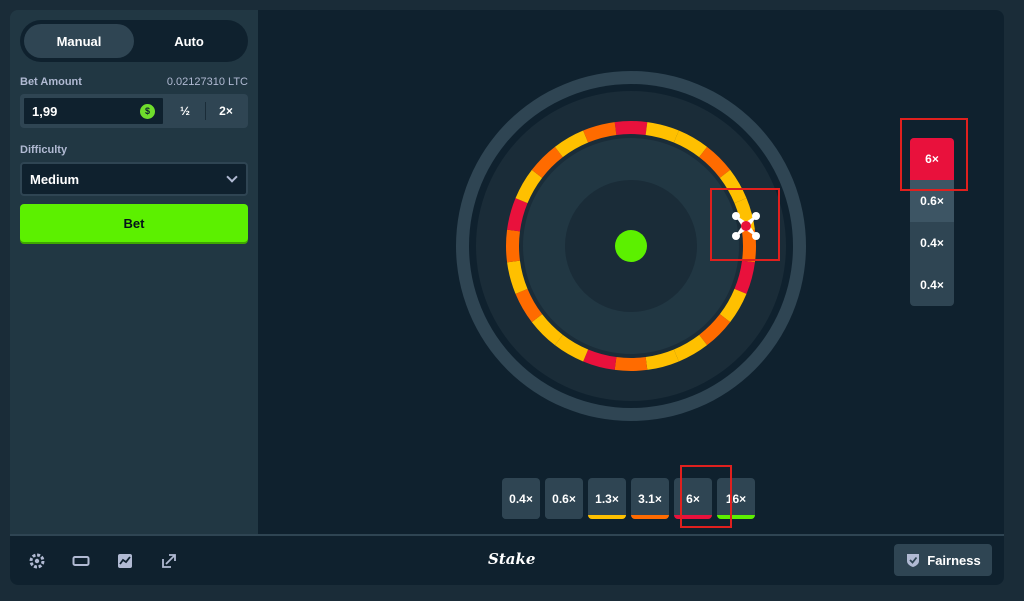  Describe the element at coordinates (82, 111) in the screenshot. I see `bet-amount-input` at that location.